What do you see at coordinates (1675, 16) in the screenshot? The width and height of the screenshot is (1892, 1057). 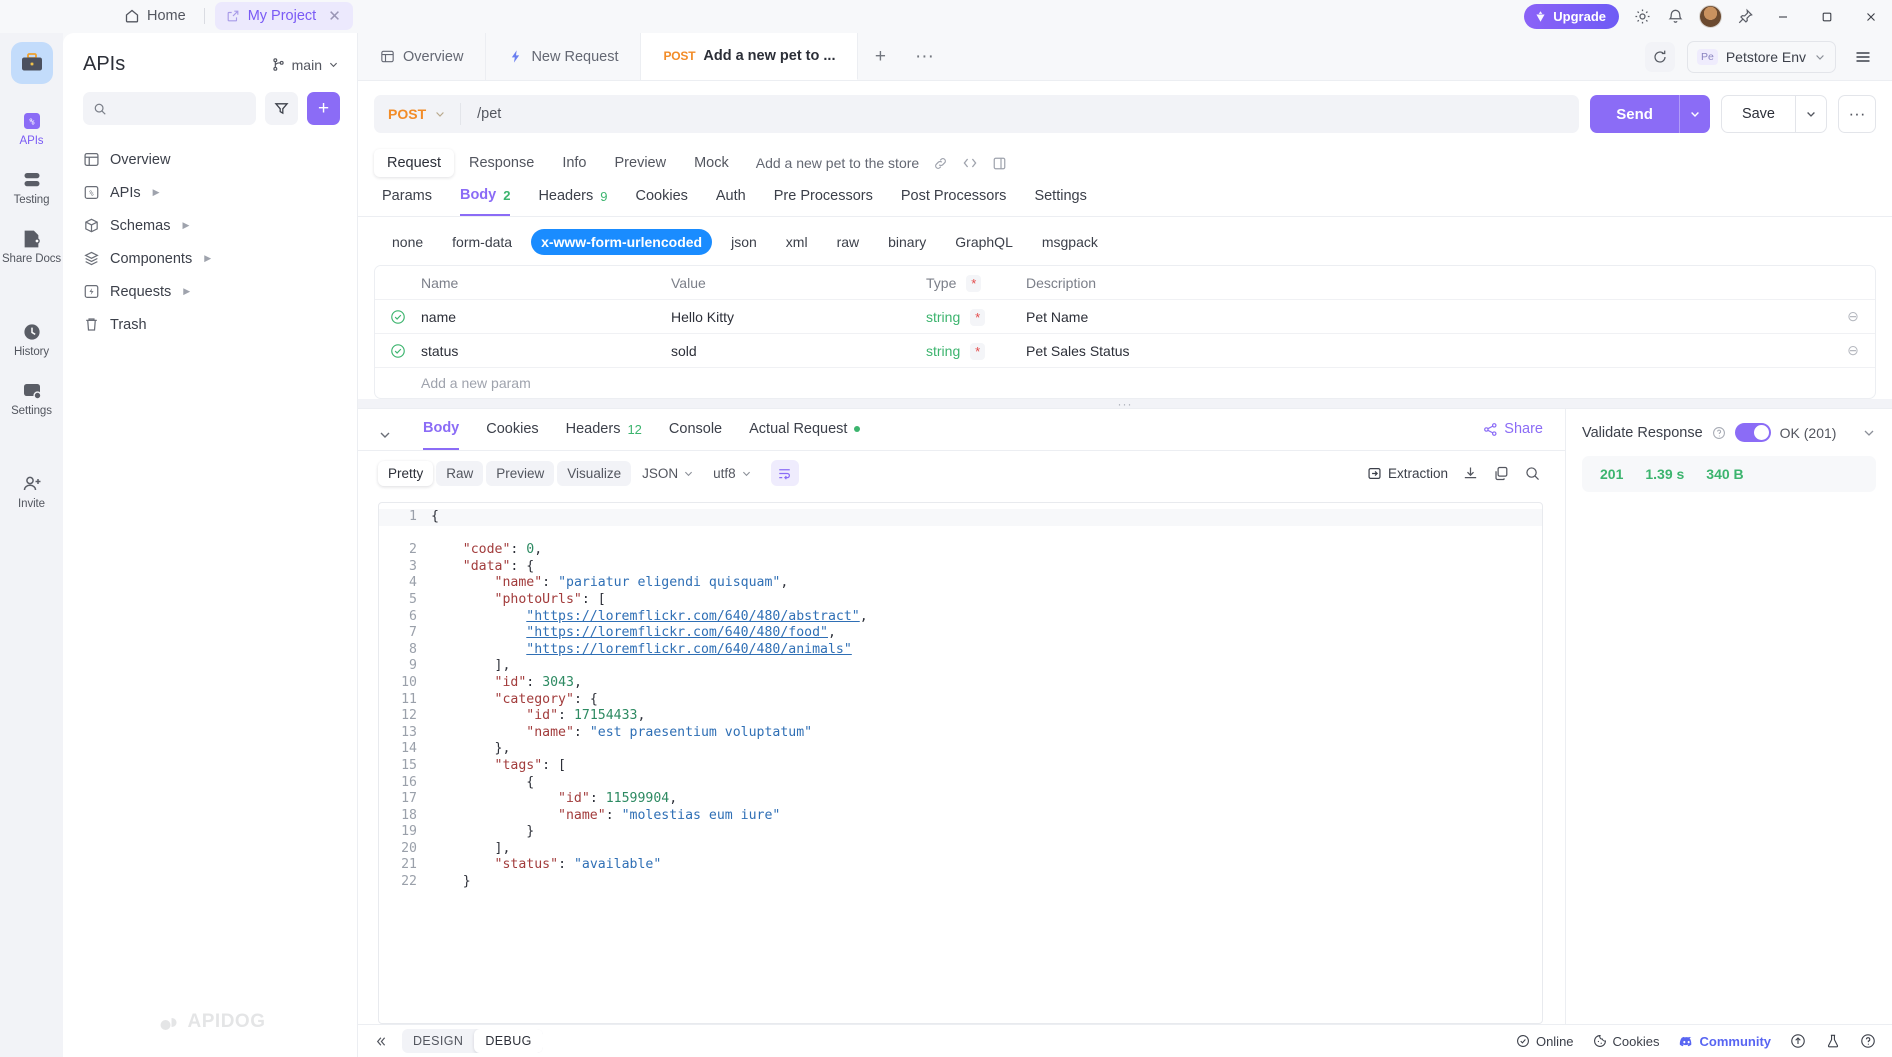 I see `bell-icon` at bounding box center [1675, 16].